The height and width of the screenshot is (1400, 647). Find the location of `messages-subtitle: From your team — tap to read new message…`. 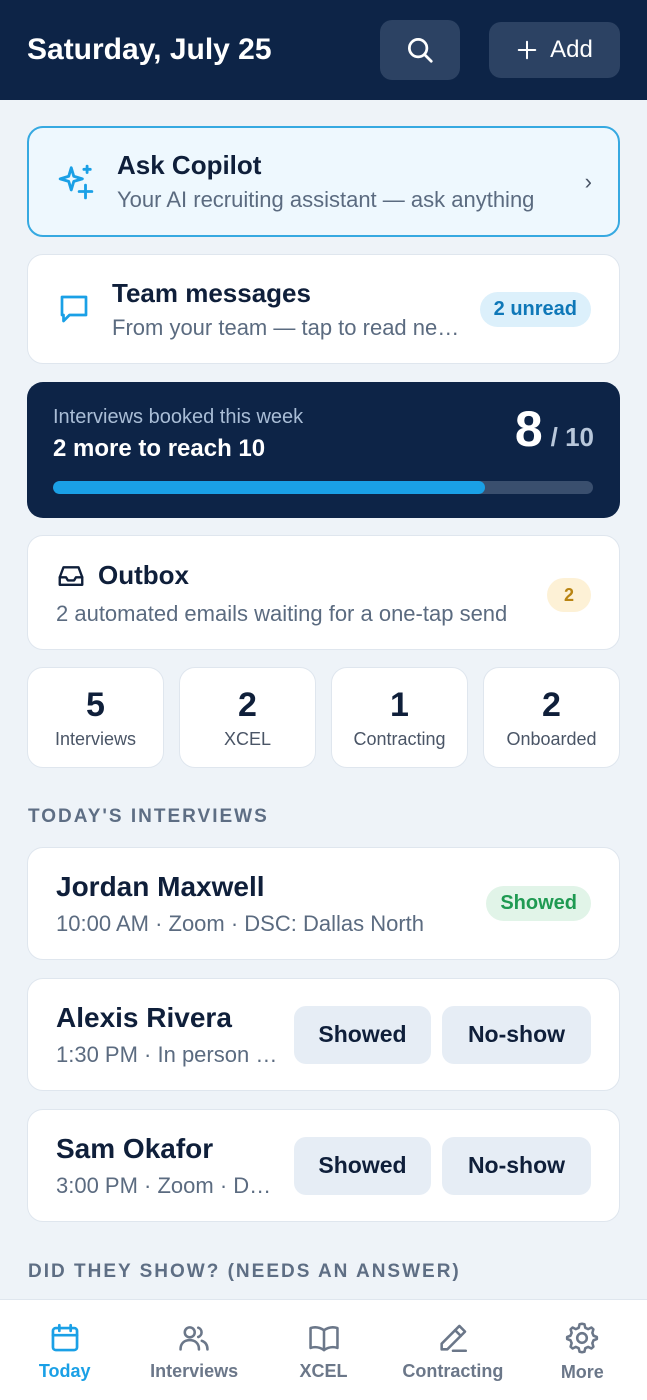

messages-subtitle: From your team — tap to read new message… is located at coordinates (289, 327).